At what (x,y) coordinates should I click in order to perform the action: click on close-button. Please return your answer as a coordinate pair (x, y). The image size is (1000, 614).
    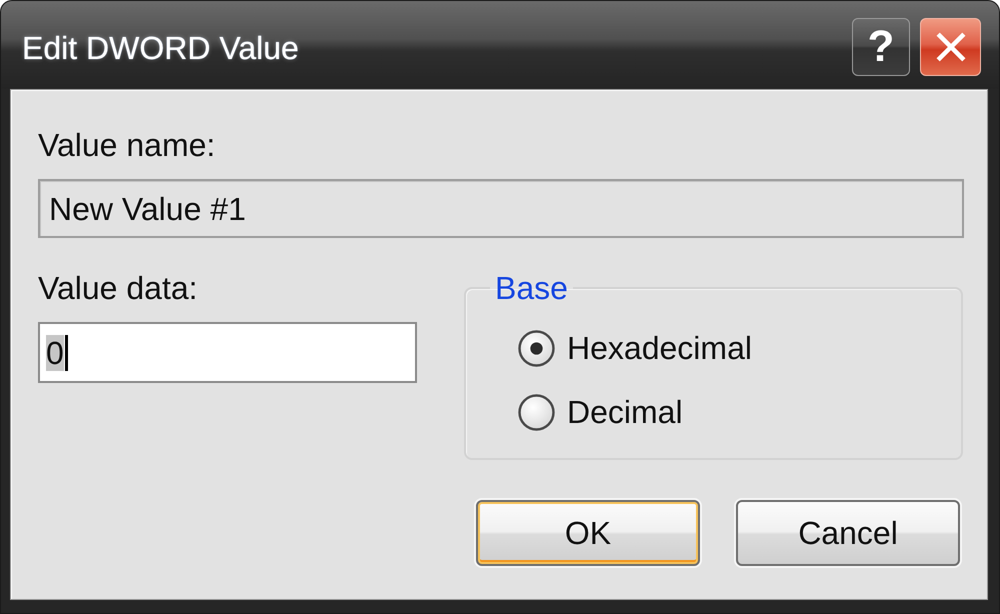
    Looking at the image, I should click on (950, 47).